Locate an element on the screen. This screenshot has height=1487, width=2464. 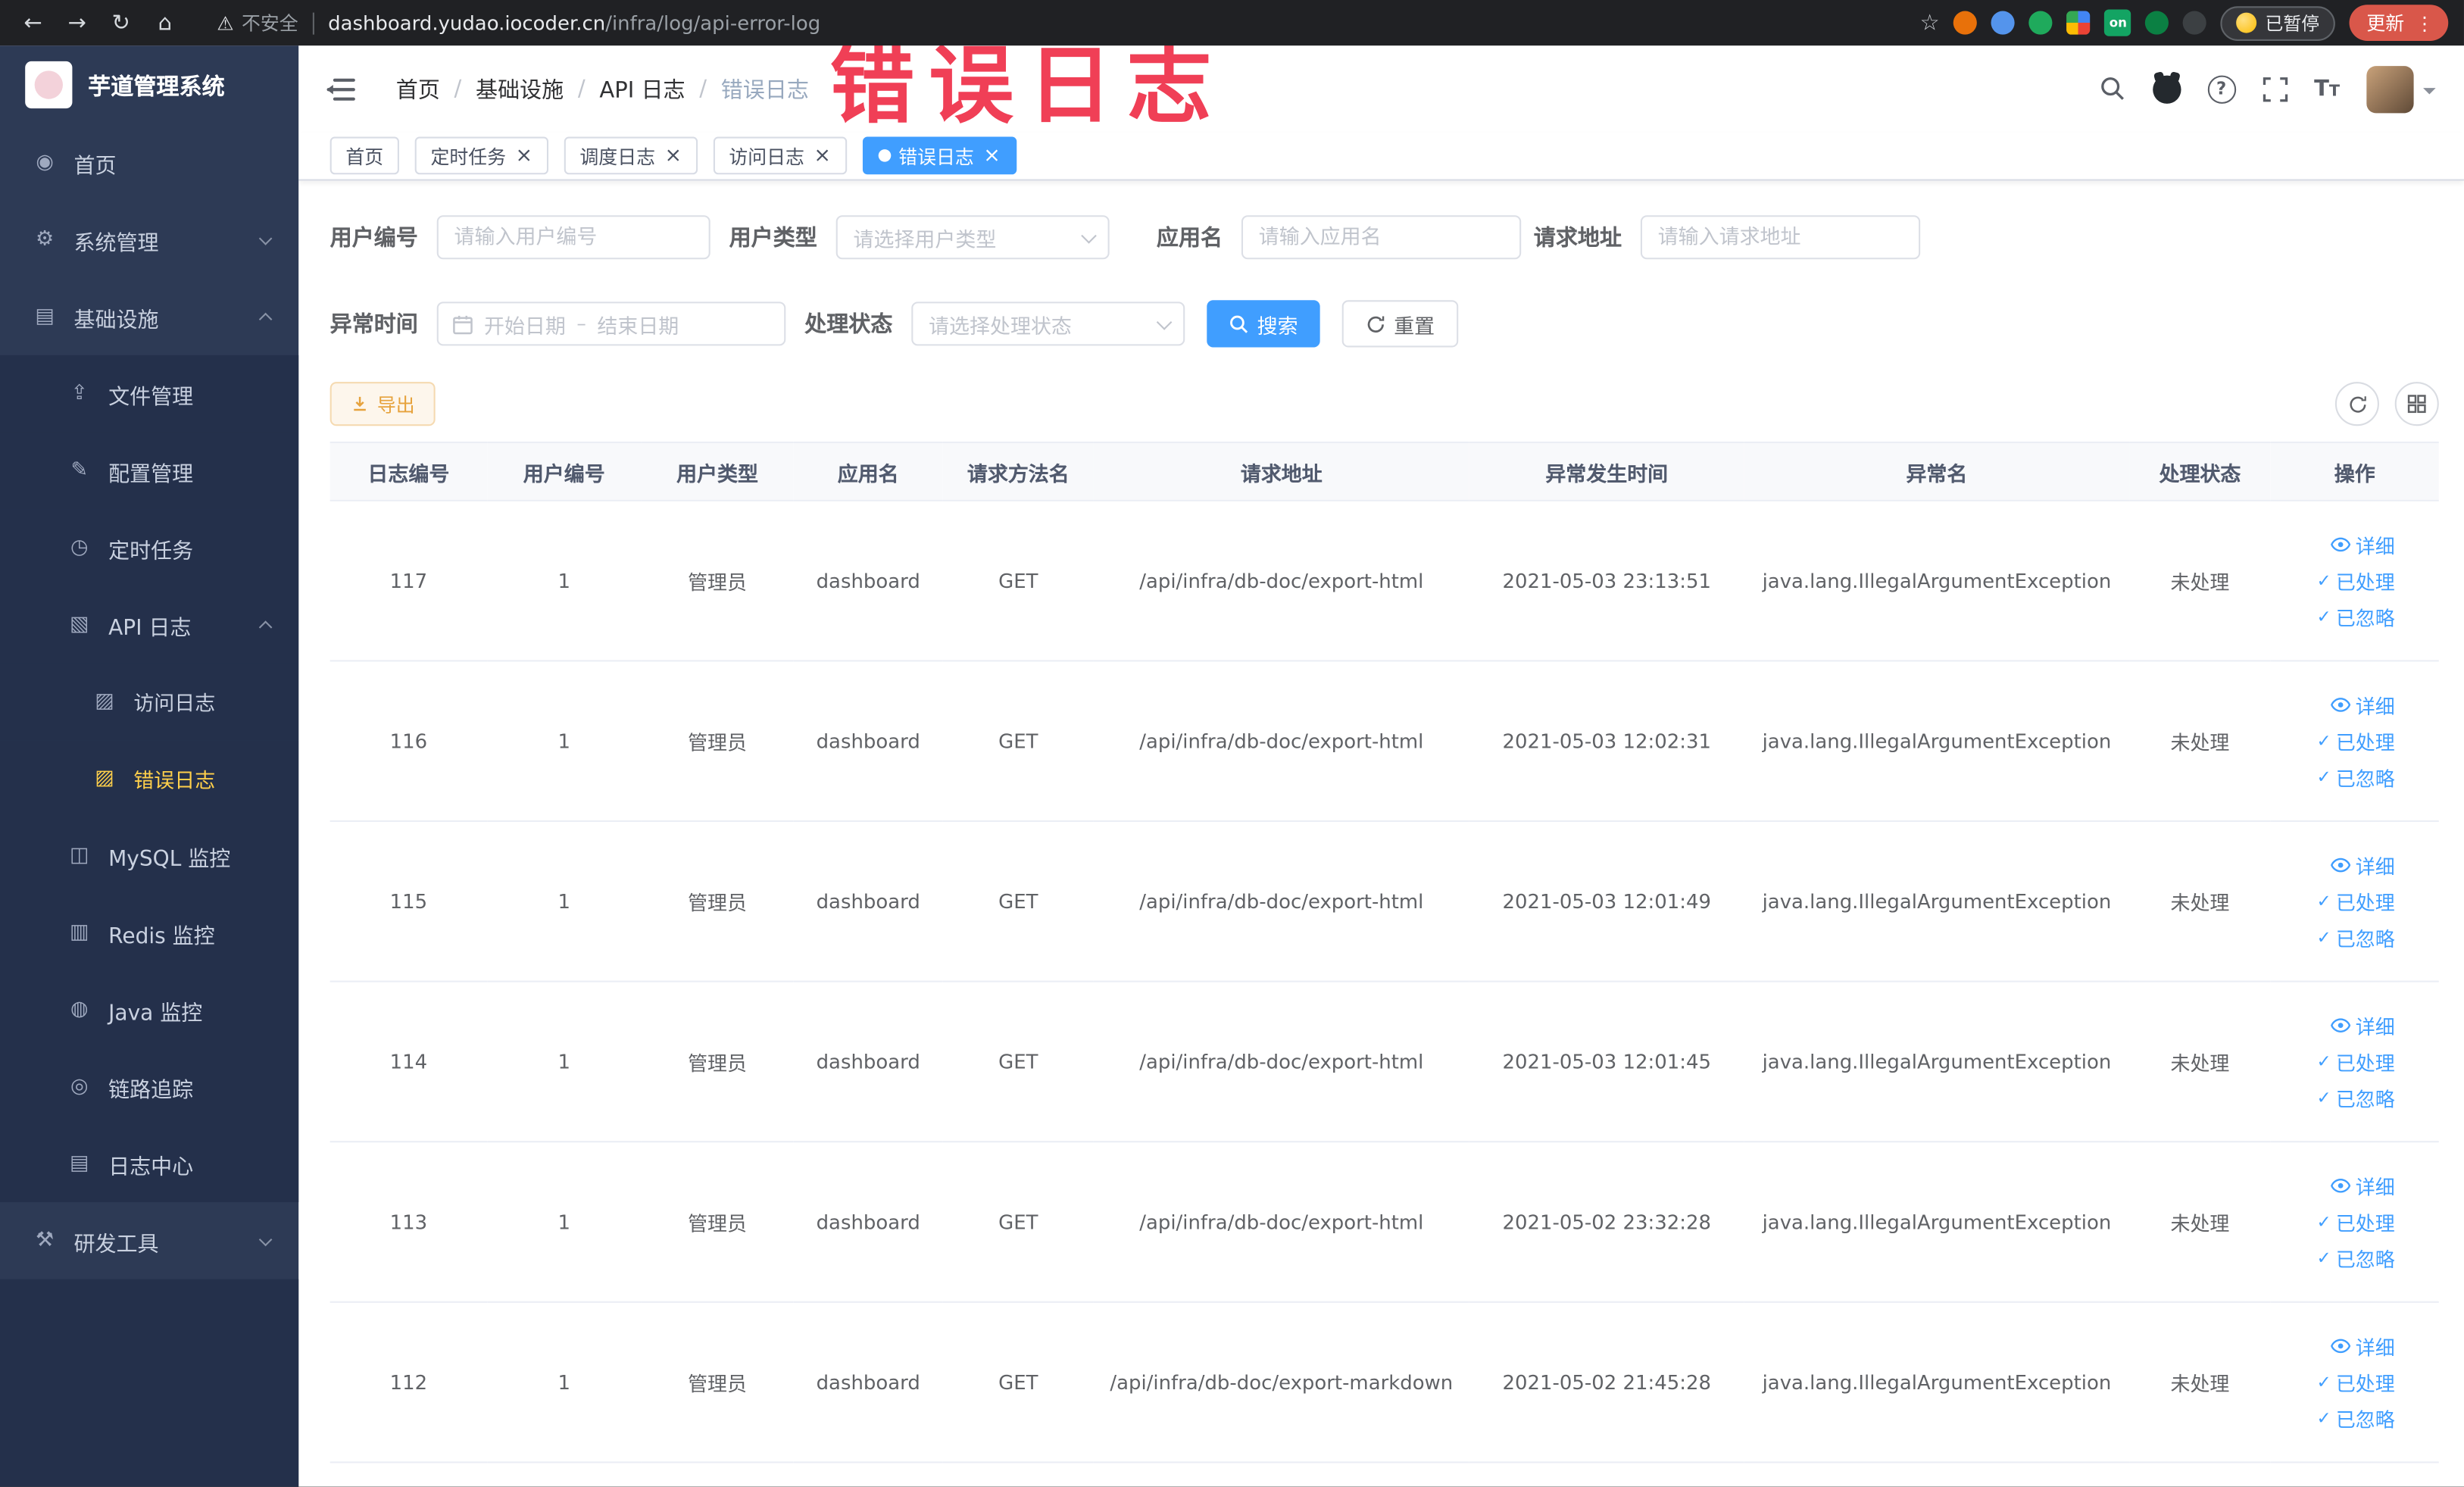
cell-actions: 详细 ✓ 已处理 ✓ 已忽略 is located at coordinates (2354, 581).